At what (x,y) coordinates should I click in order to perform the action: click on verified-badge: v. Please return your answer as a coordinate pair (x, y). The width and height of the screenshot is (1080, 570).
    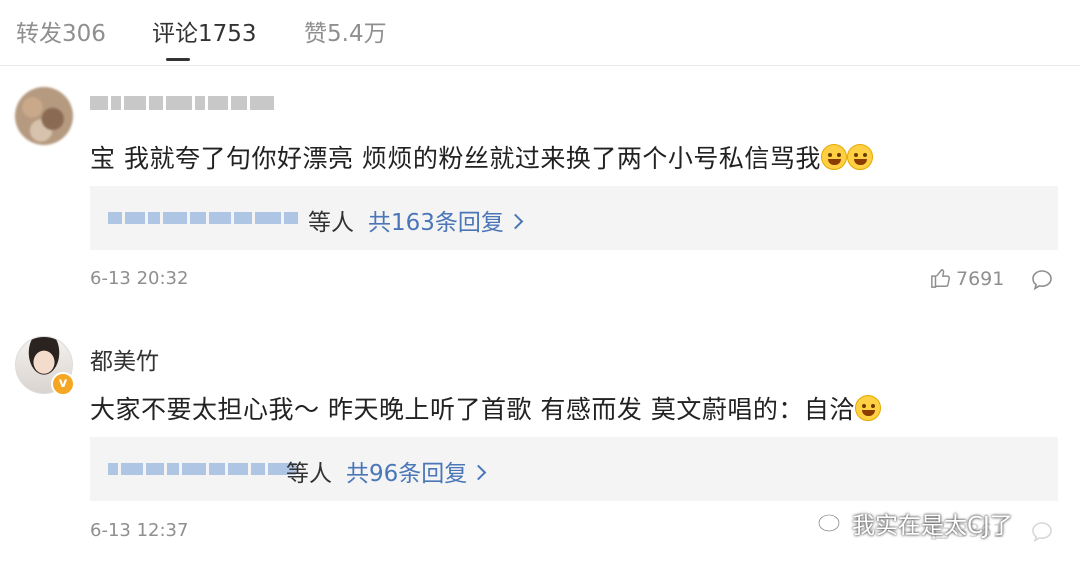
    Looking at the image, I should click on (63, 384).